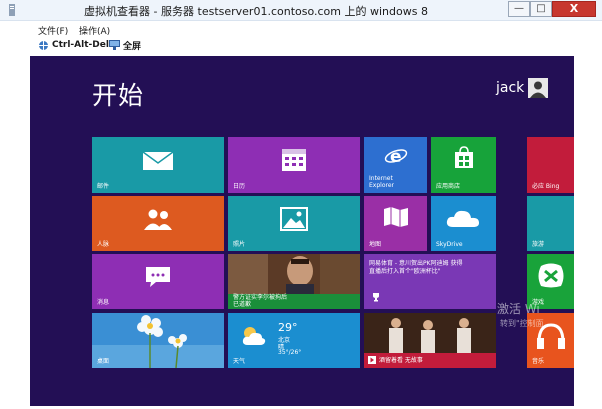 This screenshot has width=602, height=409. Describe the element at coordinates (396, 217) in the screenshot. I see `map-icon` at that location.